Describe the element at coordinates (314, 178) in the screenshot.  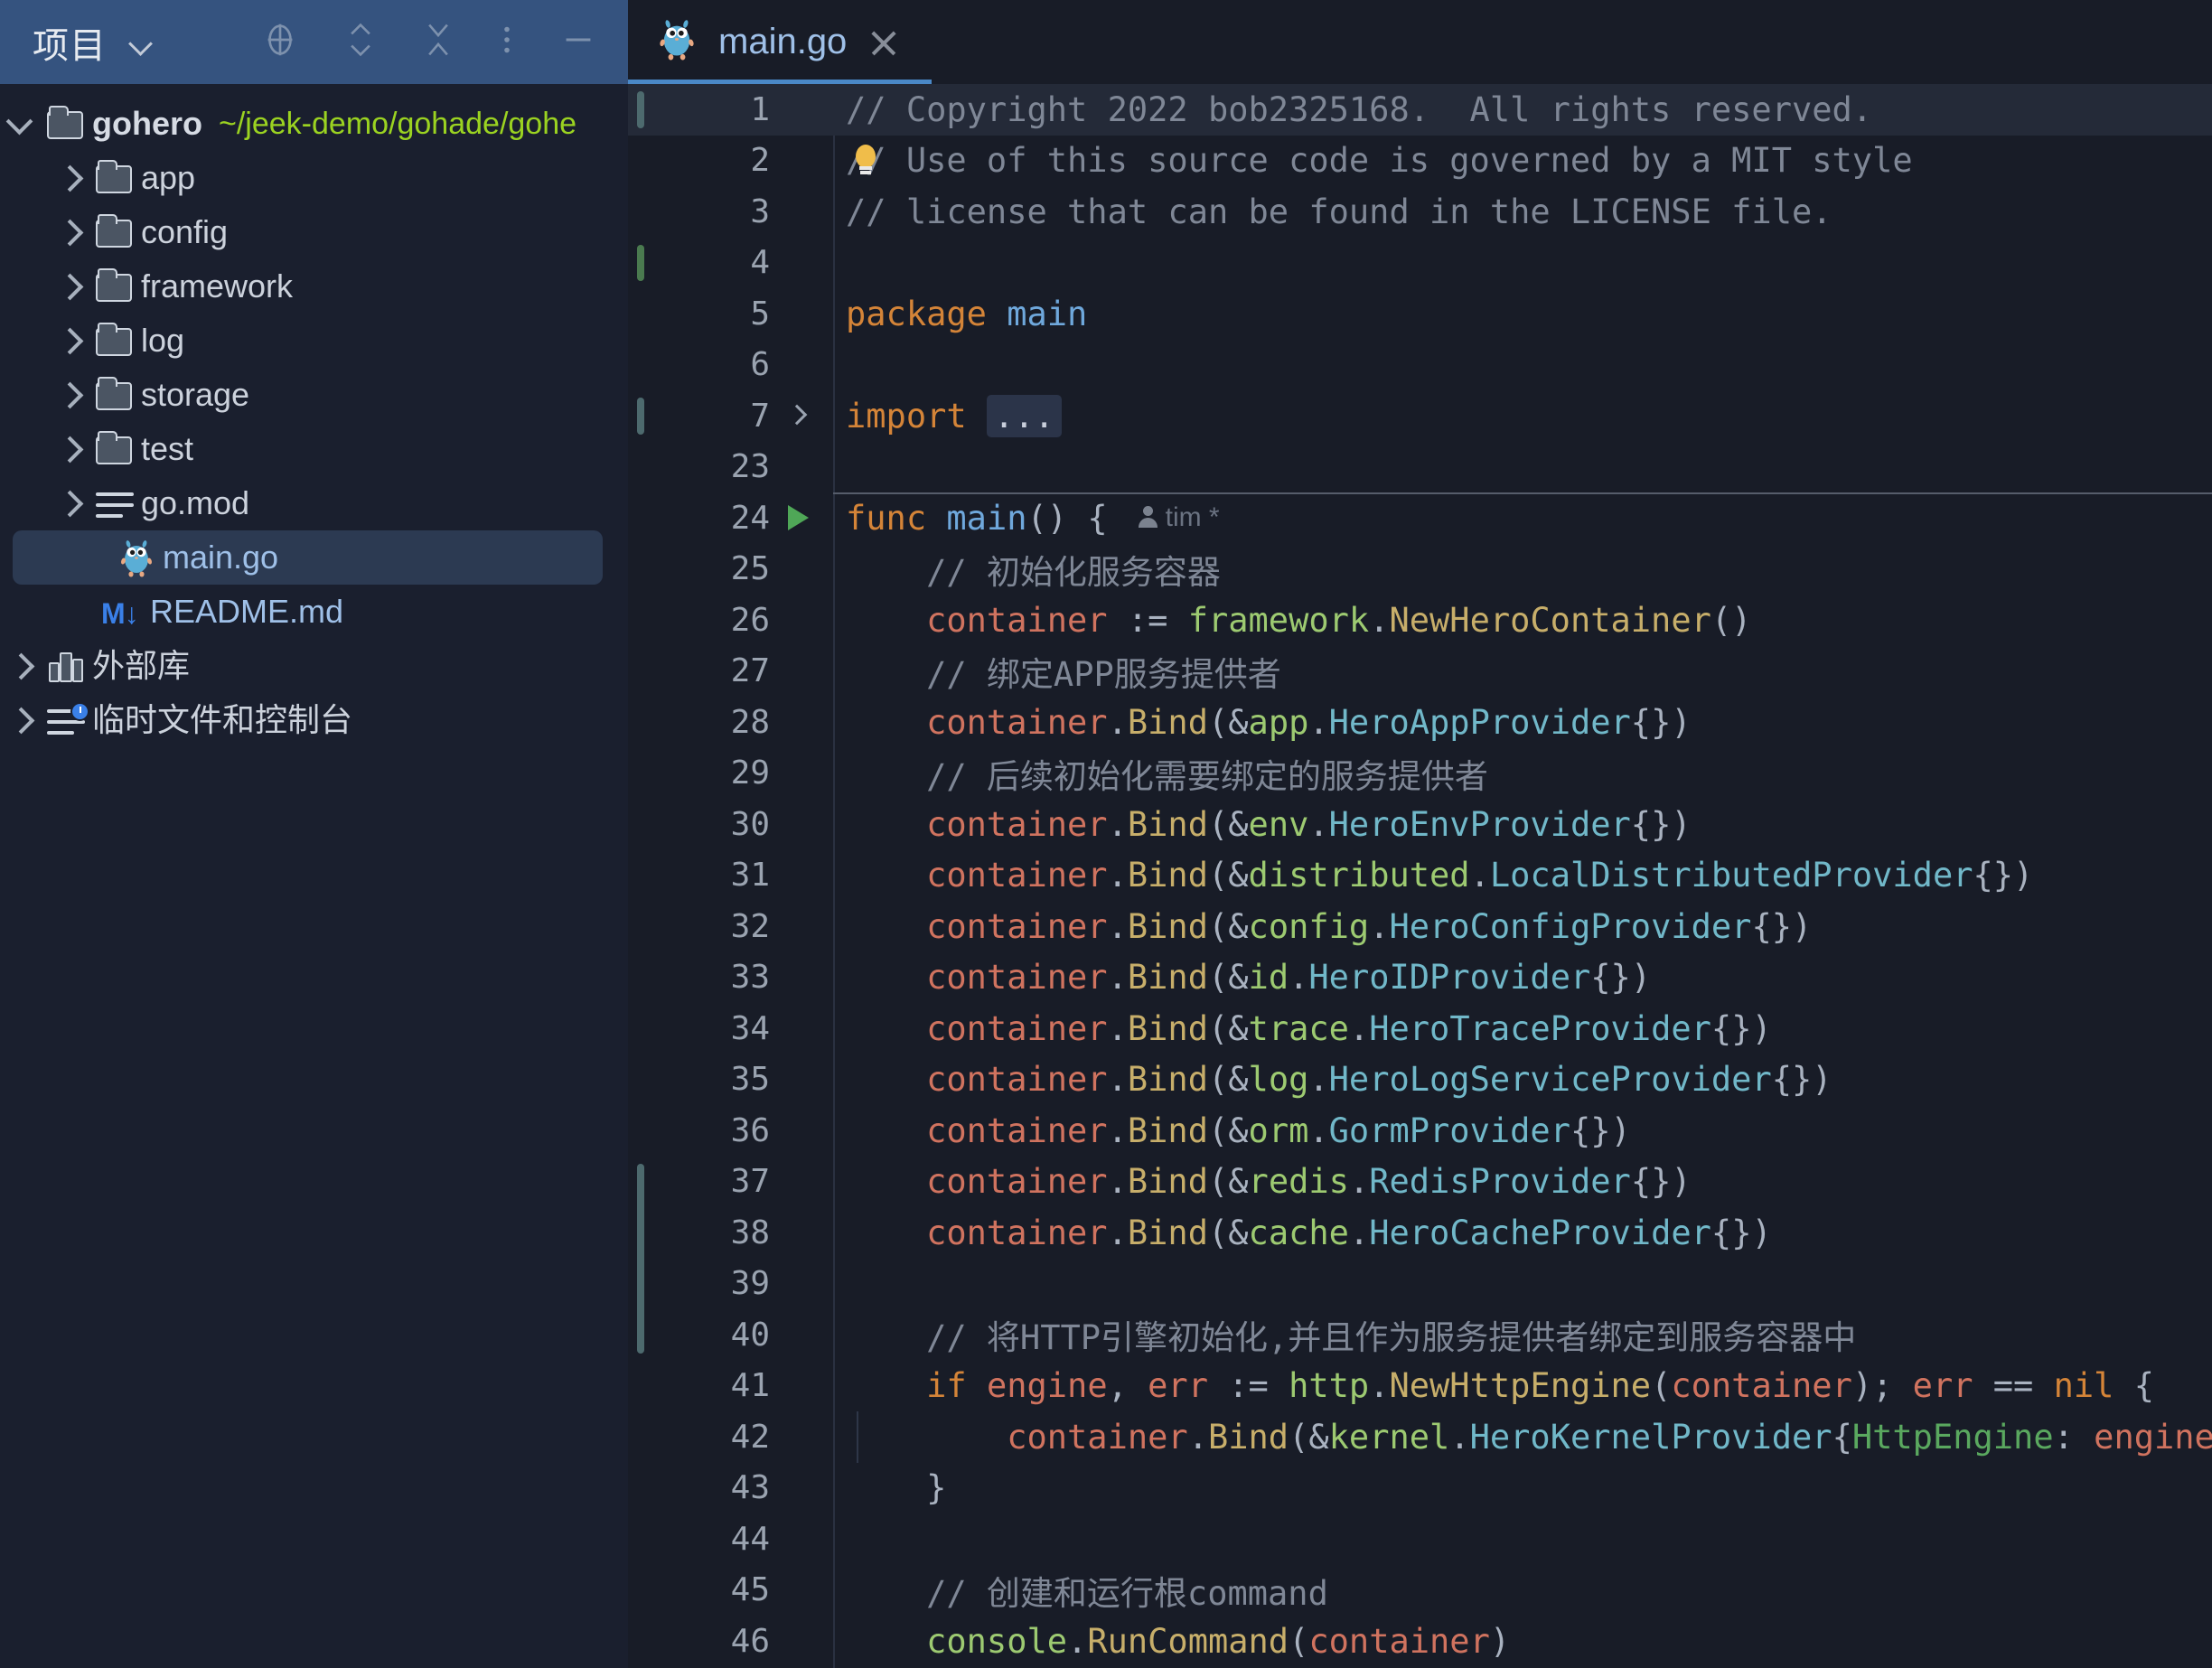
I see `tree-item-app: app` at that location.